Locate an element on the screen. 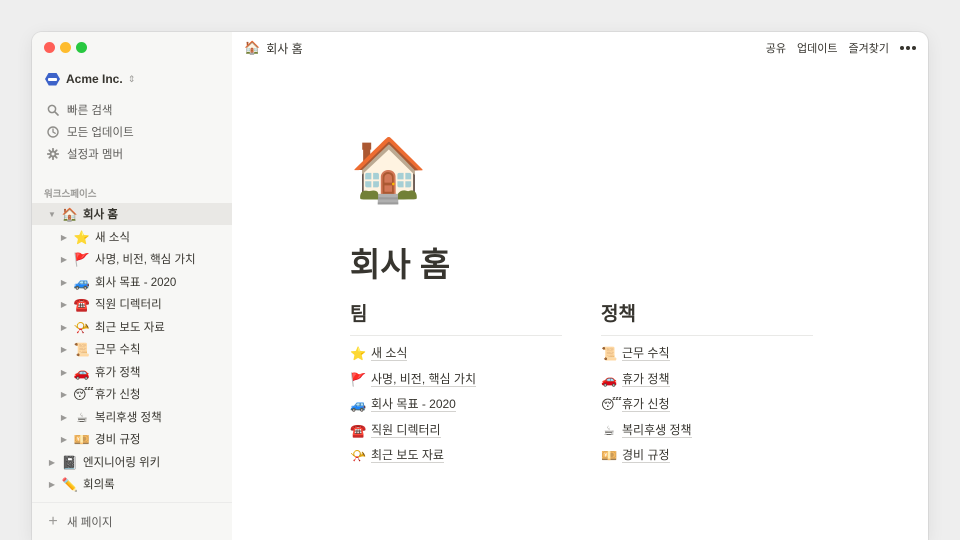  page-link-label: 휴가 신청 is located at coordinates (646, 405).